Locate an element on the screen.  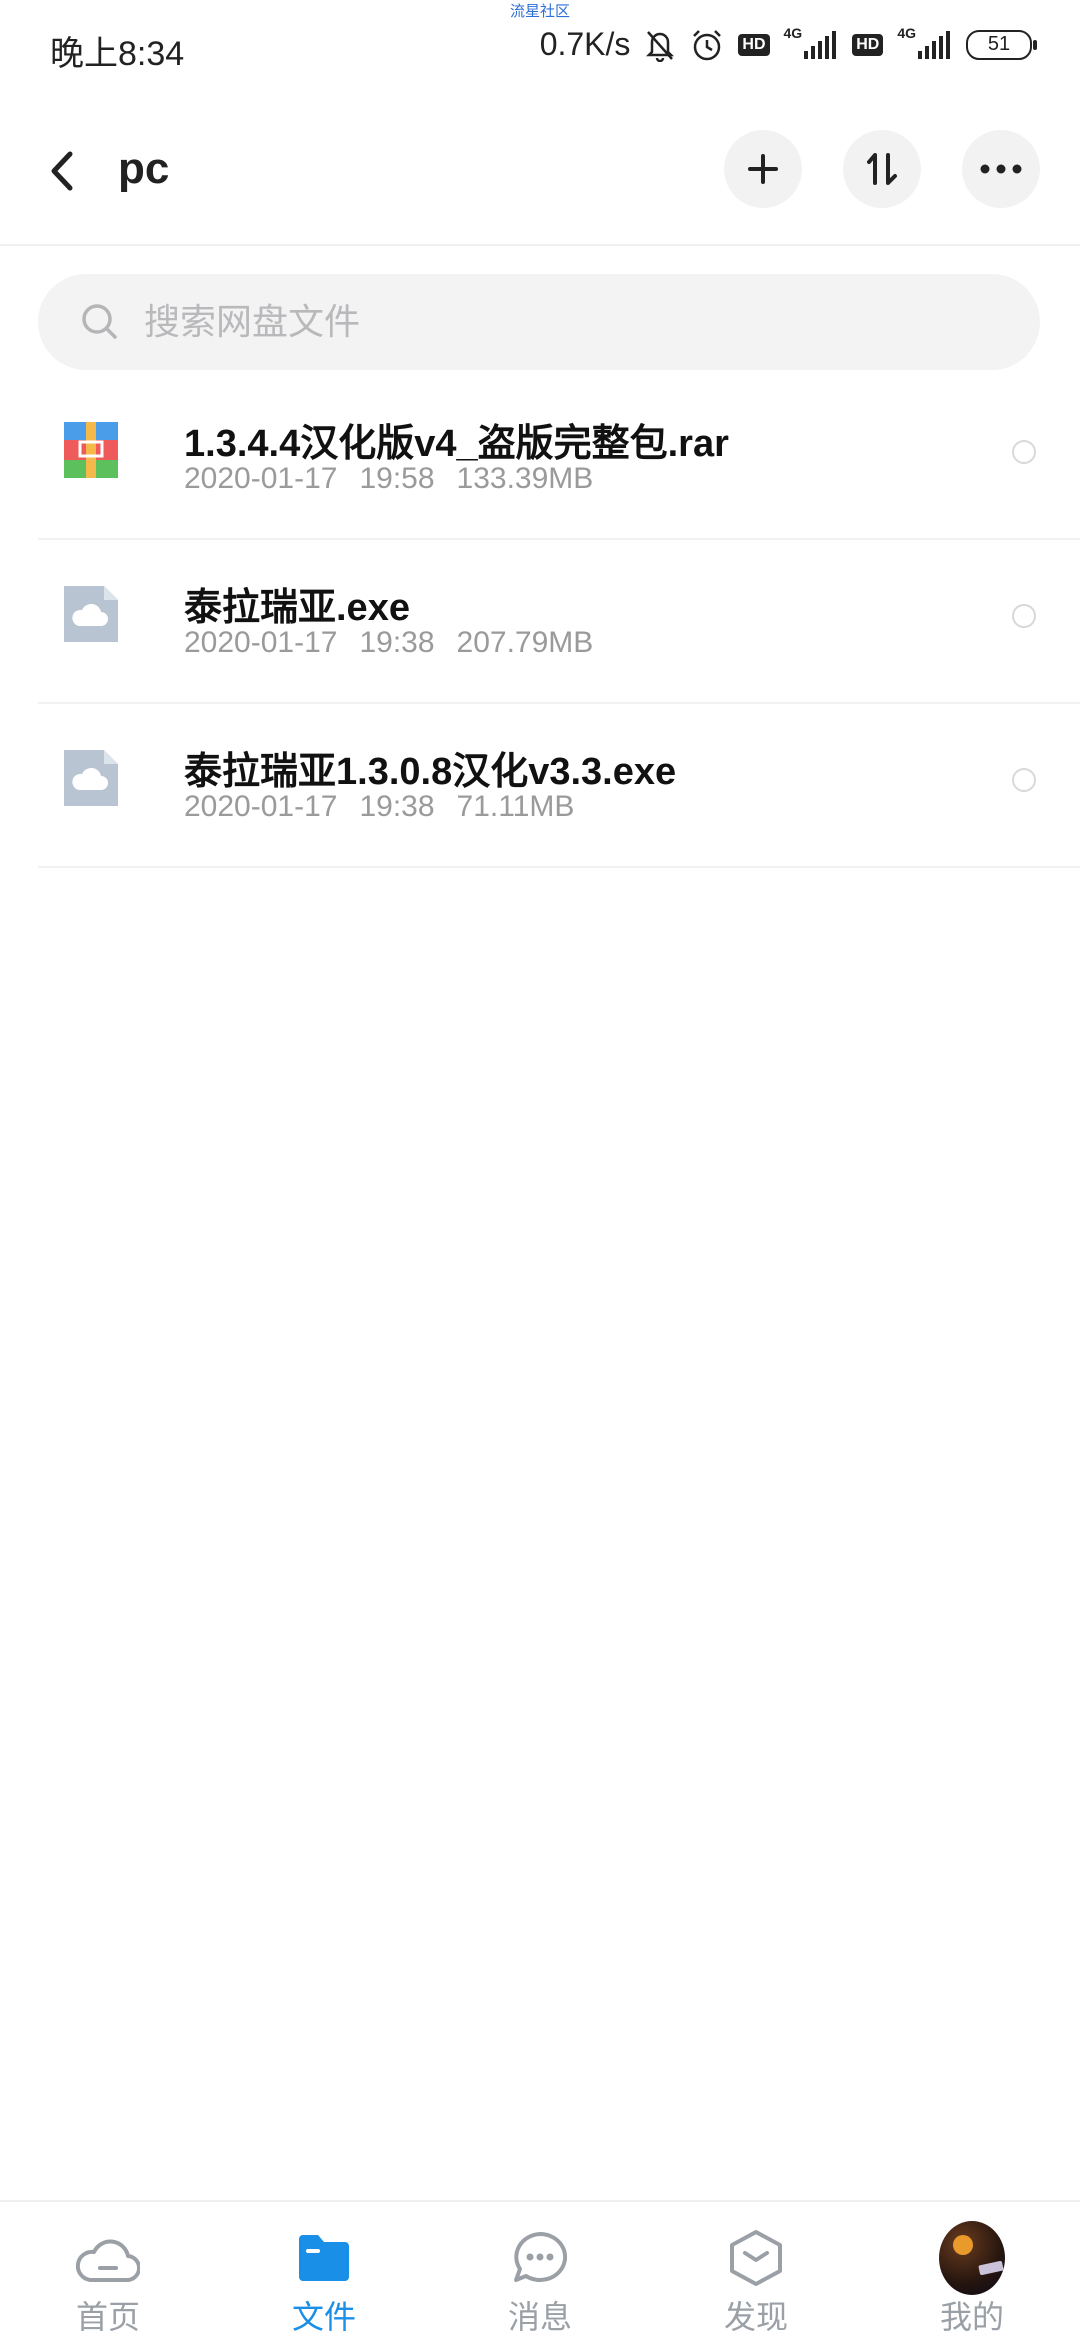
chevron-left-icon is located at coordinates (62, 171).